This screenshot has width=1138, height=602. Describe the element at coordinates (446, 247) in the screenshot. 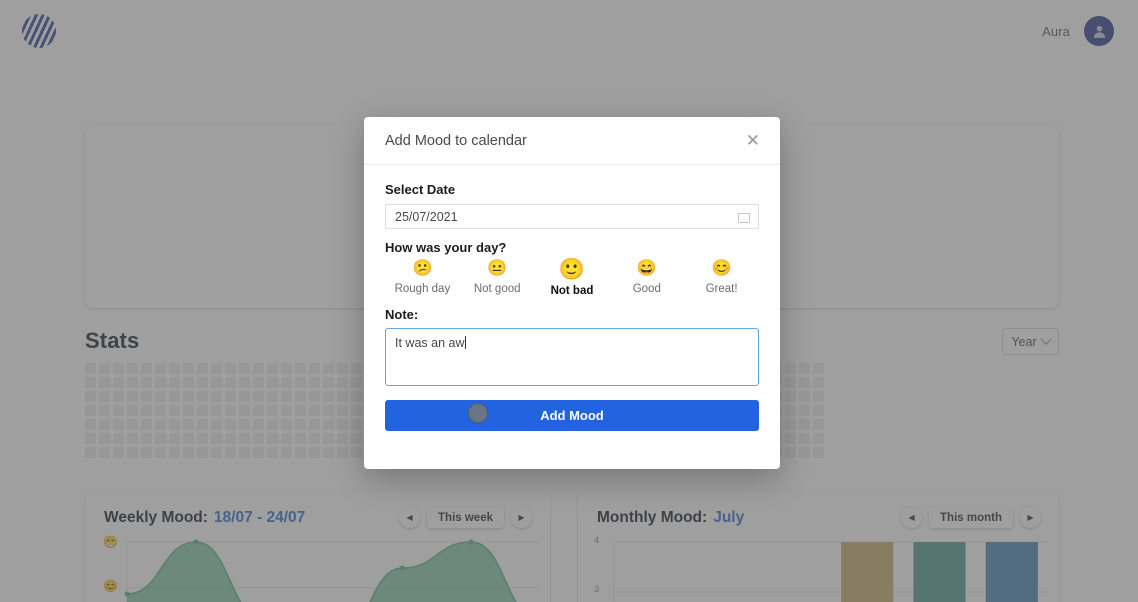

I see `day-question-label: How was your day?` at that location.